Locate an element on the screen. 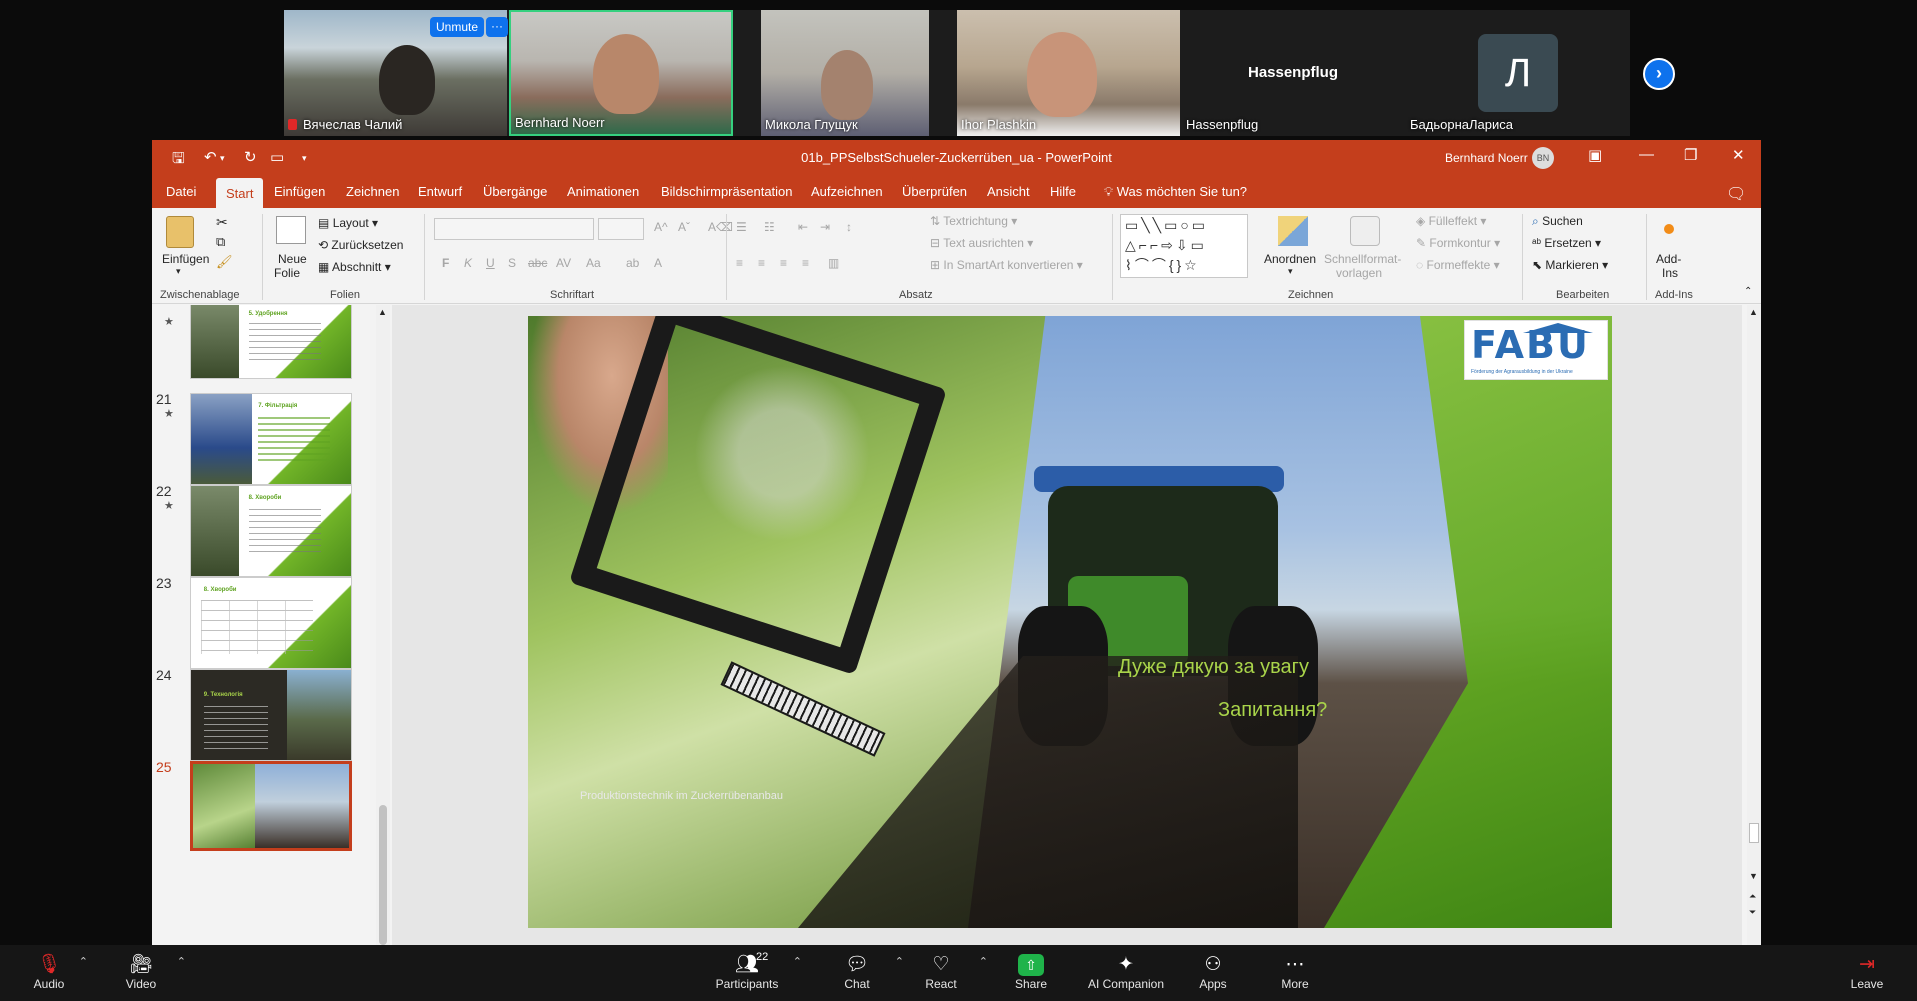 This screenshot has width=1917, height=1001. video-button: 🎥︎ Video ⌃ is located at coordinates (141, 973).